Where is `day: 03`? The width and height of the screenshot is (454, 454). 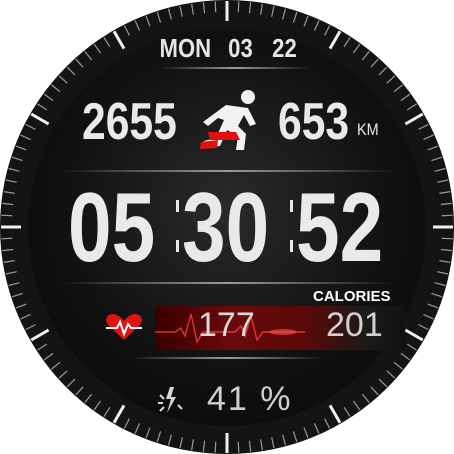 day: 03 is located at coordinates (241, 48).